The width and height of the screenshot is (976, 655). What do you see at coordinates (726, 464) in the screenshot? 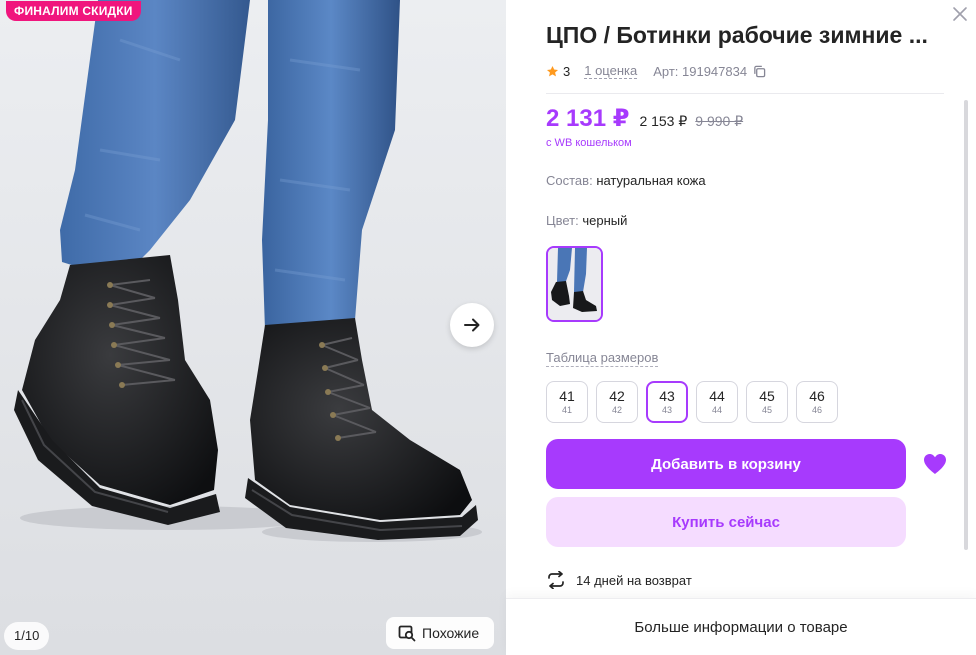
I see `add-to-cart-button: Добавить в корзину` at bounding box center [726, 464].